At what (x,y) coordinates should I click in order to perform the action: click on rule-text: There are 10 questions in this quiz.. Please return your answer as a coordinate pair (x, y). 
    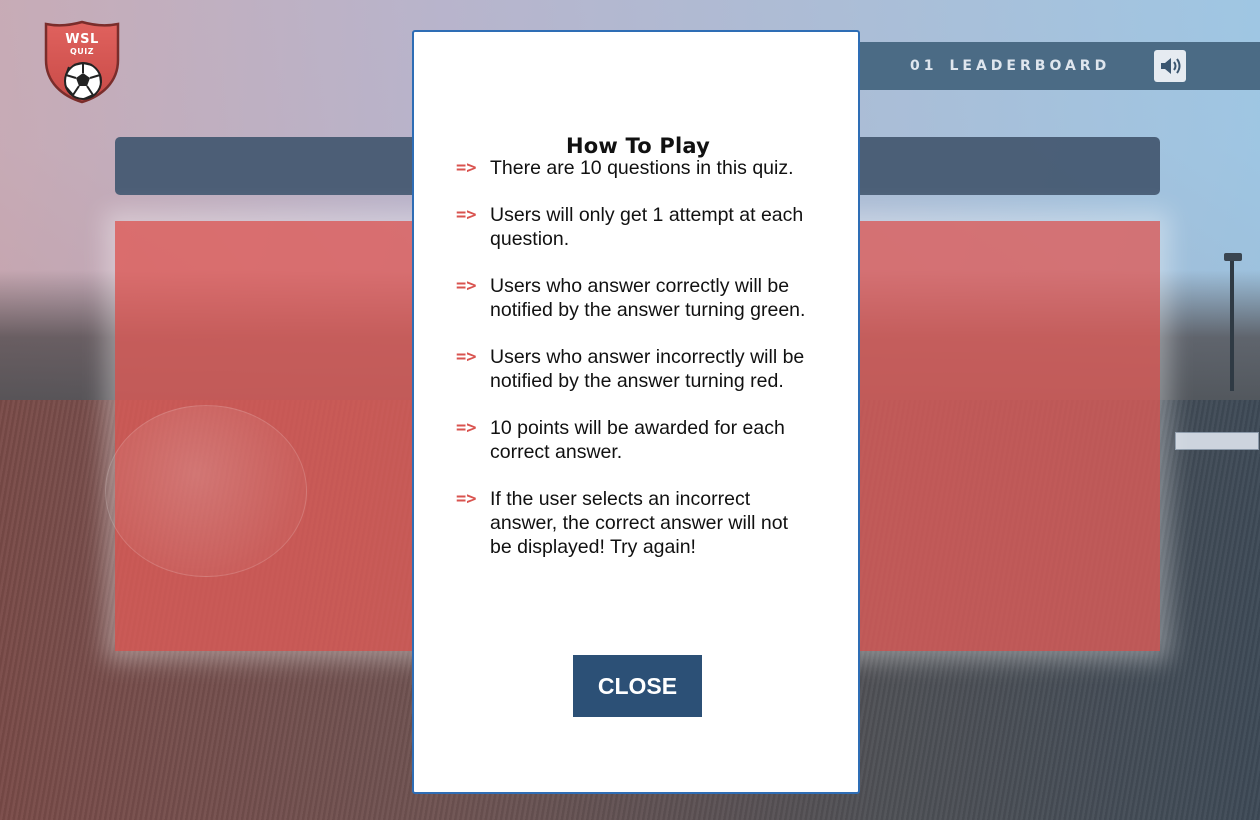
    Looking at the image, I should click on (642, 168).